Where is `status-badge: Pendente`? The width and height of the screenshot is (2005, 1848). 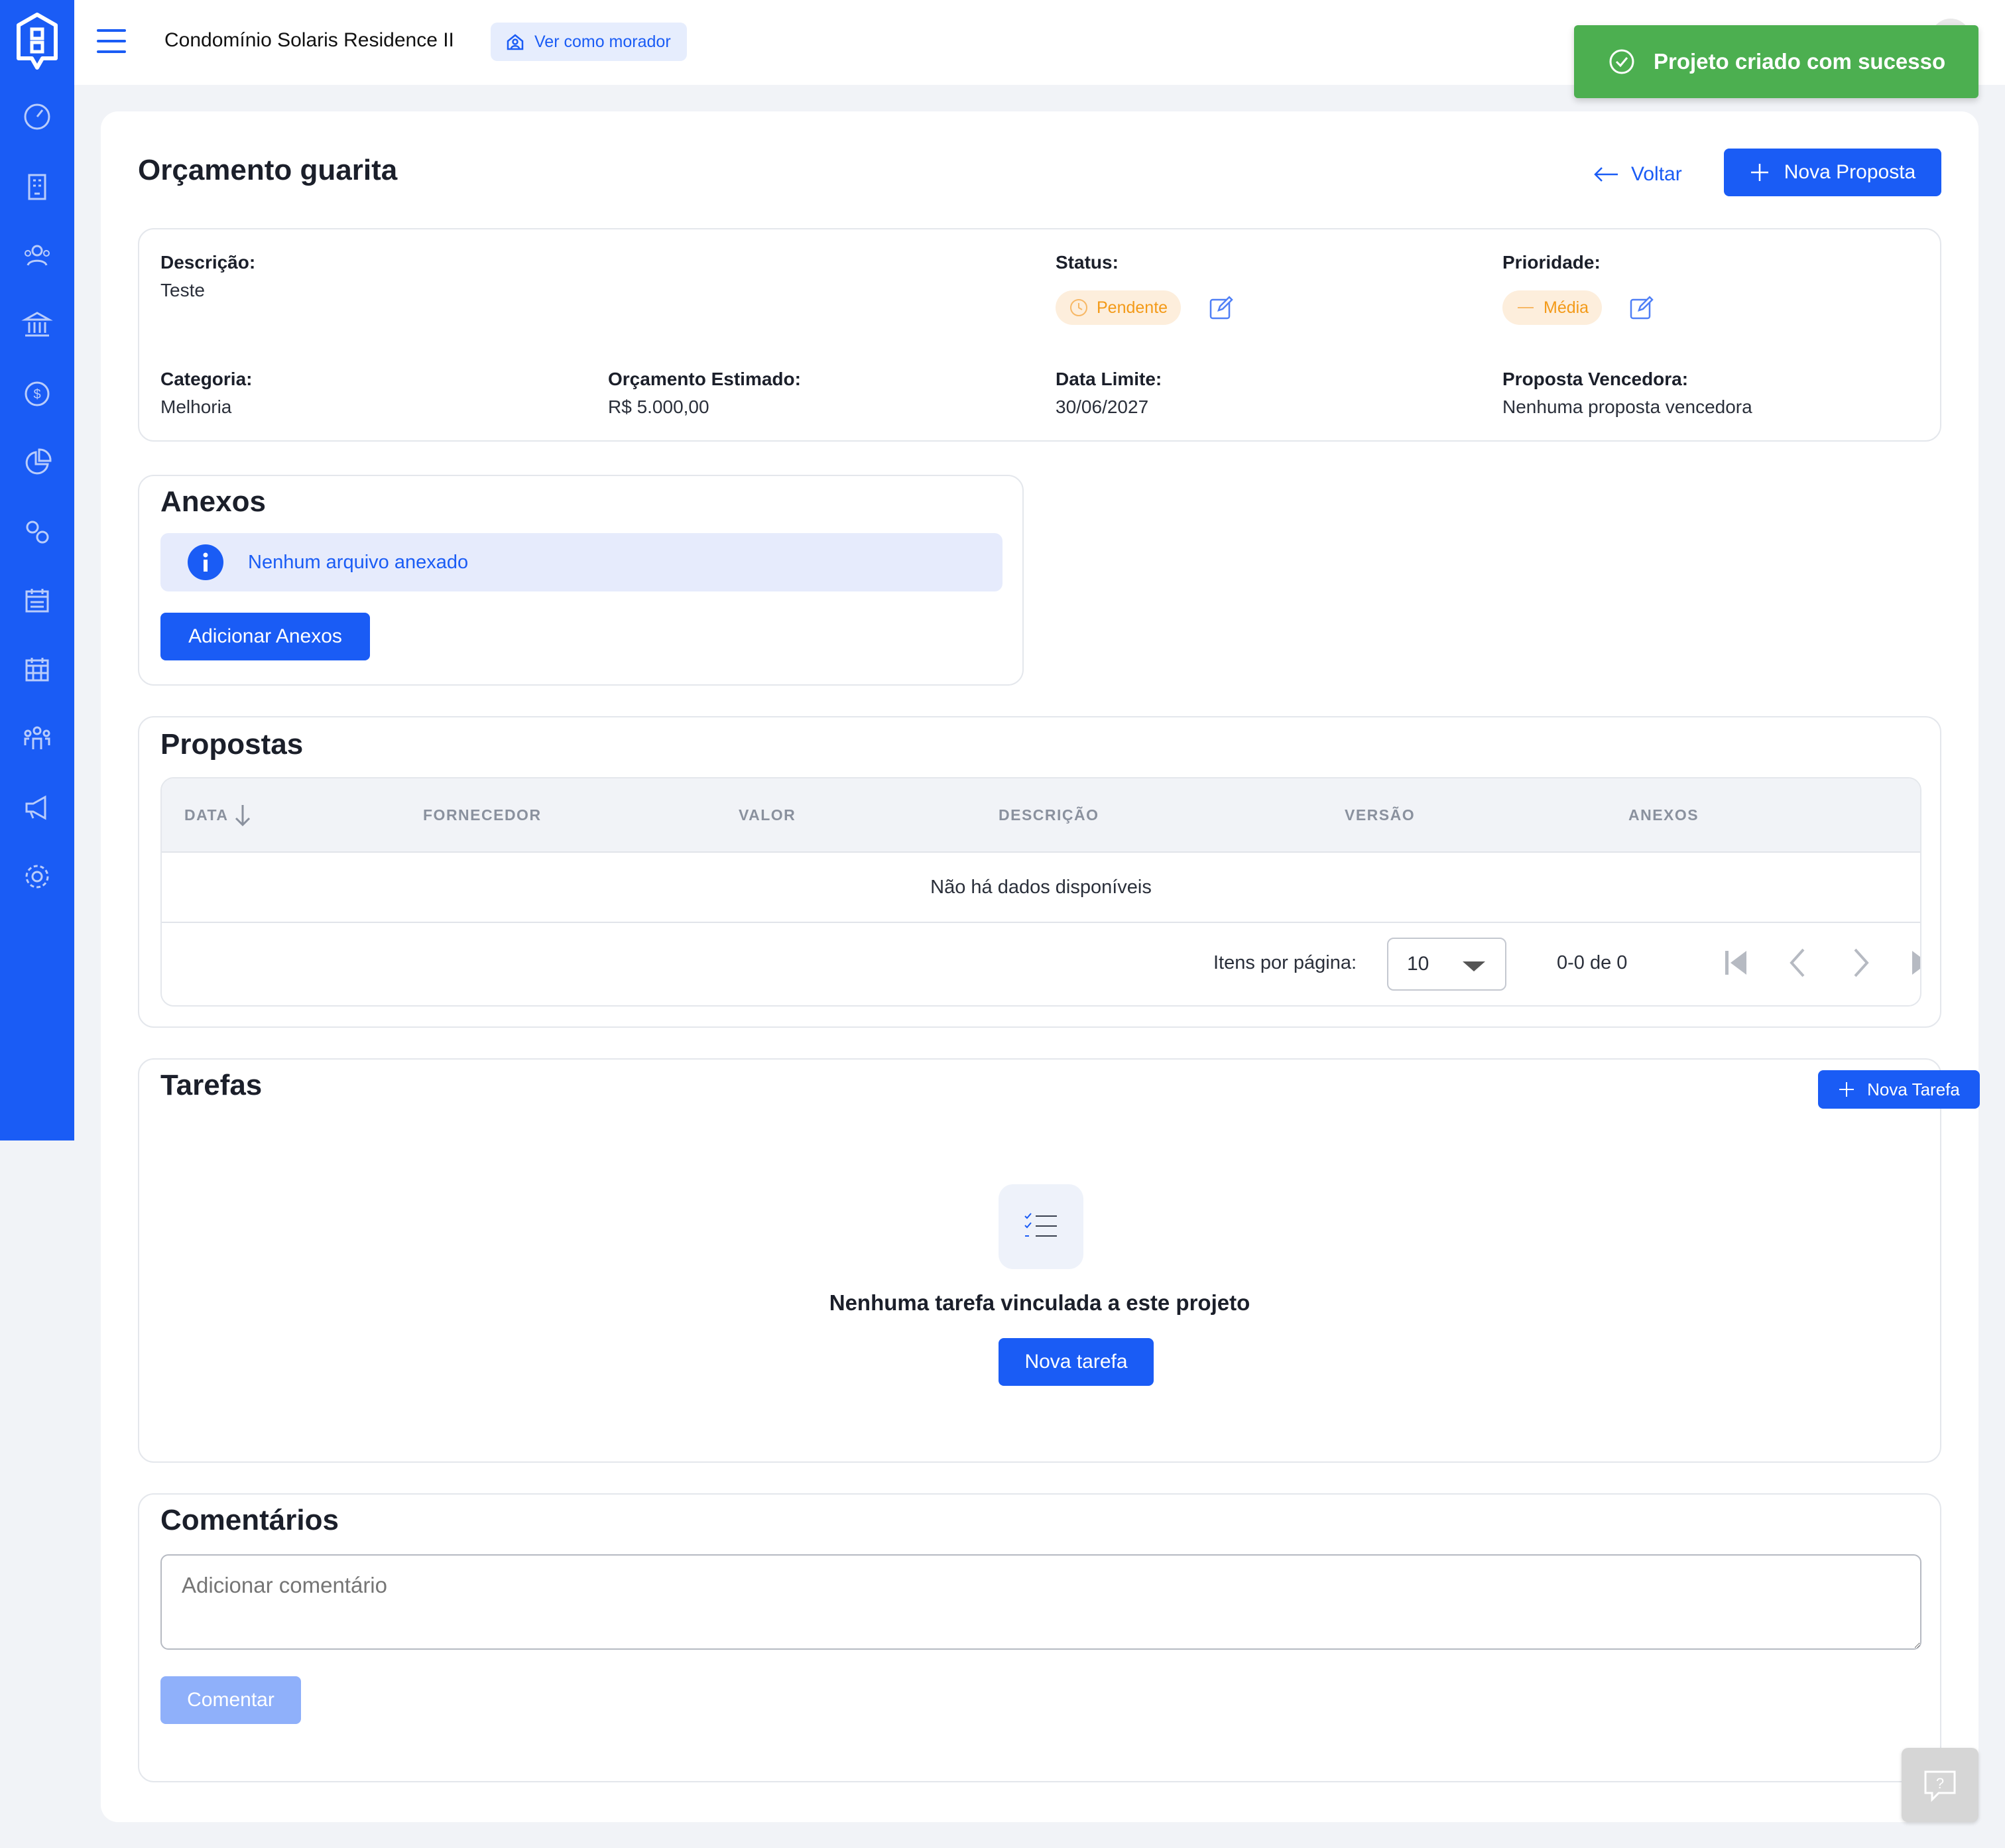
status-badge: Pendente is located at coordinates (1119, 307).